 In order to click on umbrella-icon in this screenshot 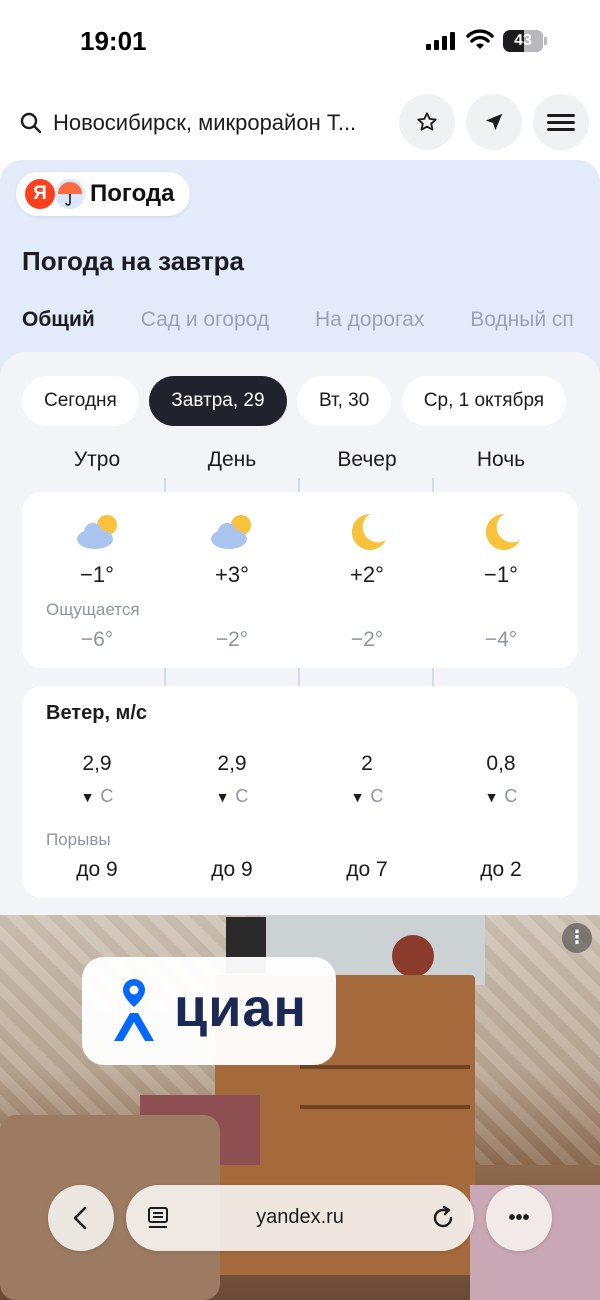, I will do `click(70, 194)`.